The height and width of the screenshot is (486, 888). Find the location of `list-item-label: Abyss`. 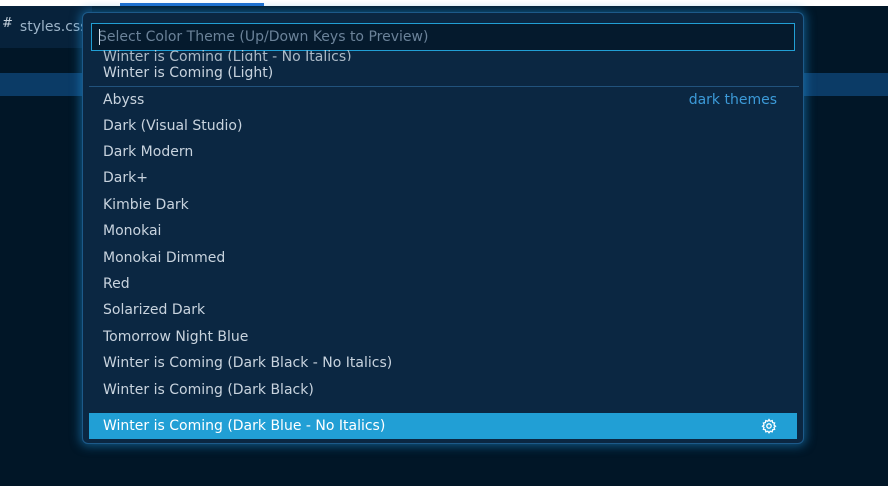

list-item-label: Abyss is located at coordinates (124, 99).